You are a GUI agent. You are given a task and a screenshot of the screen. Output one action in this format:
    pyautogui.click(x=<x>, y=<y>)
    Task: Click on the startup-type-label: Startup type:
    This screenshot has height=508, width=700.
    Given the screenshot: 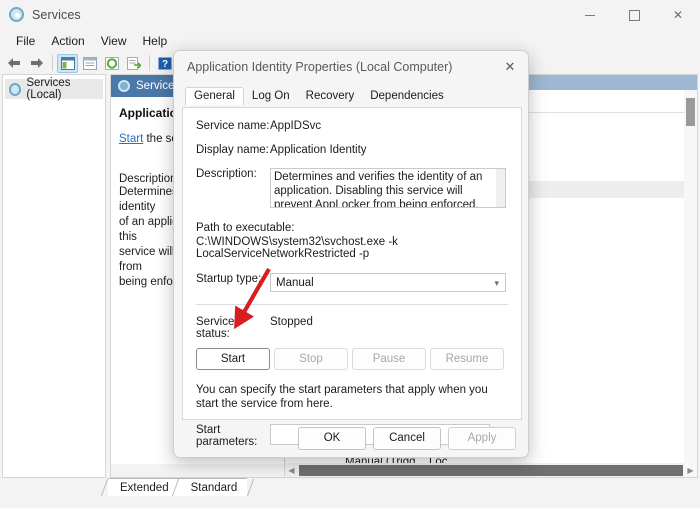 What is the action you would take?
    pyautogui.click(x=229, y=279)
    